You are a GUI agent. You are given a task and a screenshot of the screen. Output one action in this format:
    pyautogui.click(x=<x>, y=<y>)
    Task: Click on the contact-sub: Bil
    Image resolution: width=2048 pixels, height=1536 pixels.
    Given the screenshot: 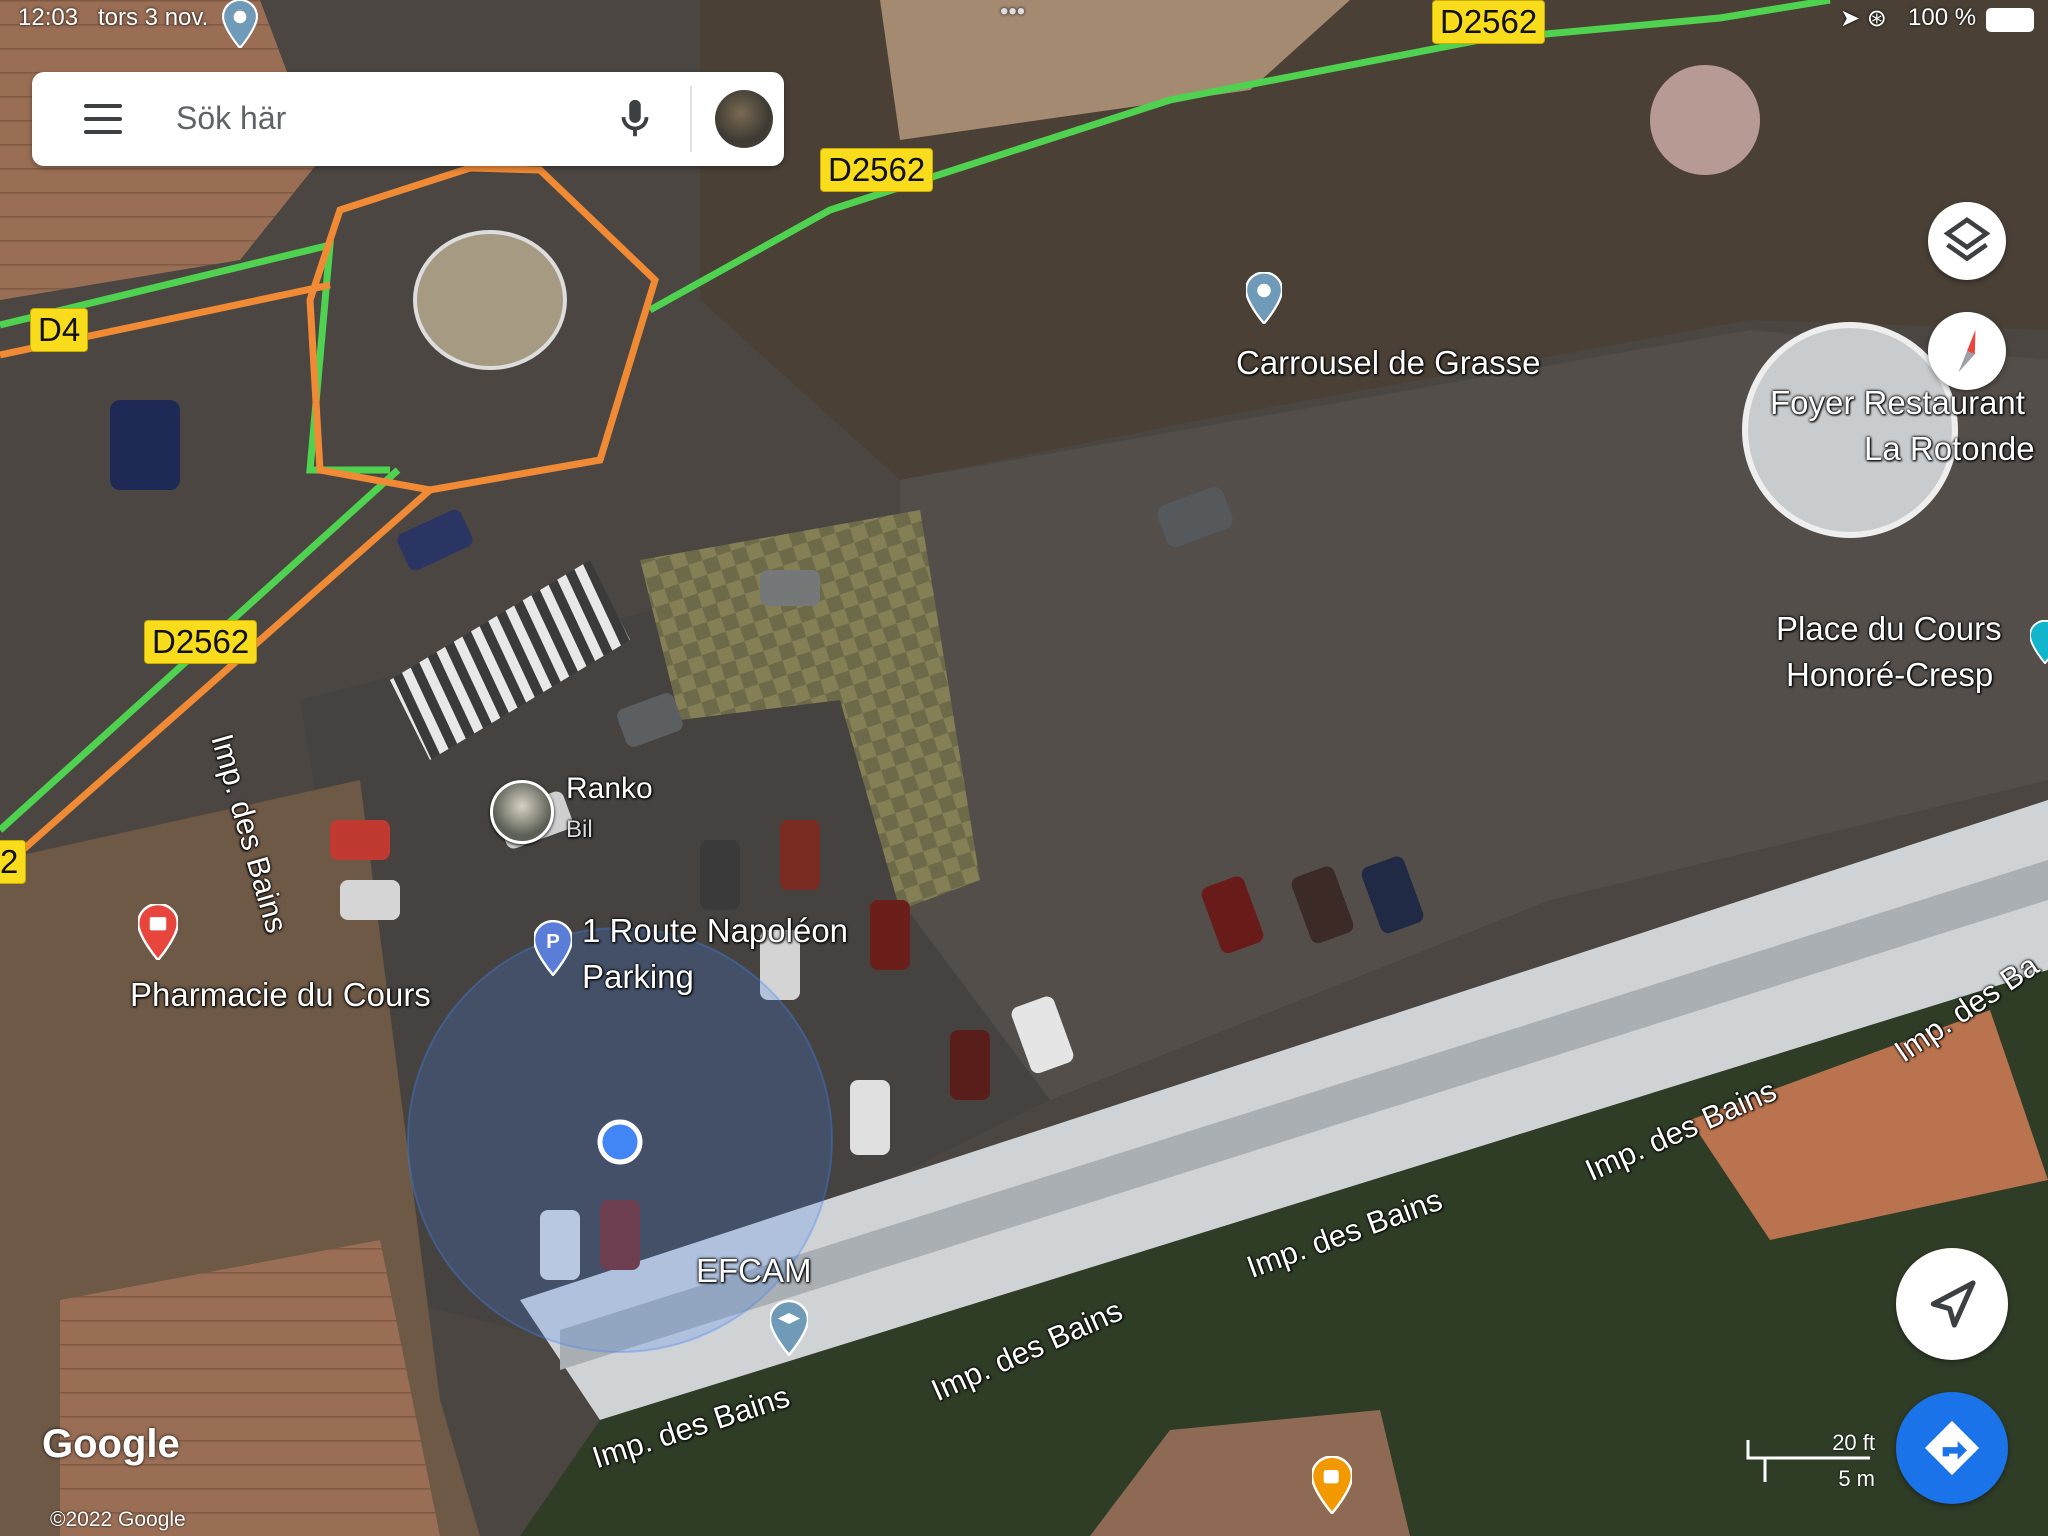 What is the action you would take?
    pyautogui.click(x=579, y=829)
    